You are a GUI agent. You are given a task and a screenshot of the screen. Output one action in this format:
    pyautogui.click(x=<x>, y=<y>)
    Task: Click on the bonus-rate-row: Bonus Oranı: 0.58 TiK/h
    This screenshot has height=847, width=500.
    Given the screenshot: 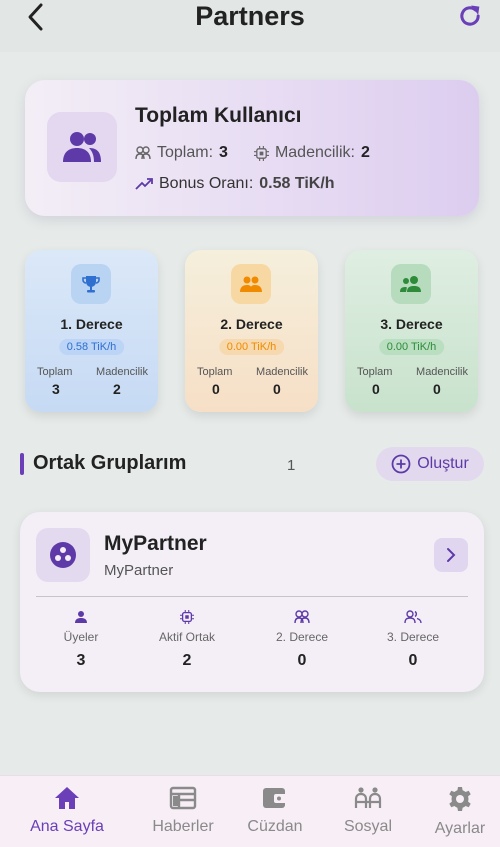 What is the action you would take?
    pyautogui.click(x=235, y=184)
    